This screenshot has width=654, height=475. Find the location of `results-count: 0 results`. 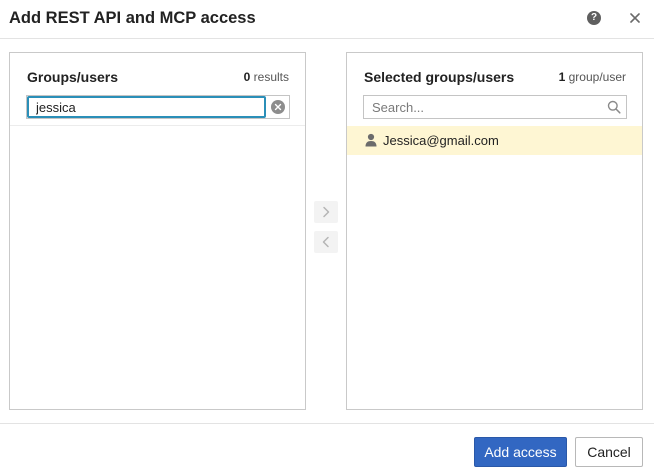

results-count: 0 results is located at coordinates (266, 77).